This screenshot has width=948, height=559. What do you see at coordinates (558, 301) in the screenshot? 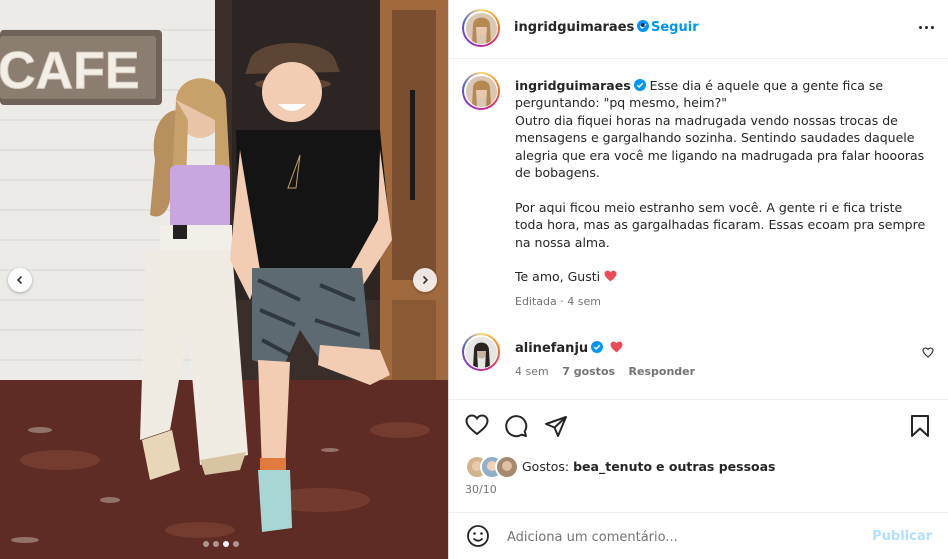
I see `caption-meta: Editada · 4 sem` at bounding box center [558, 301].